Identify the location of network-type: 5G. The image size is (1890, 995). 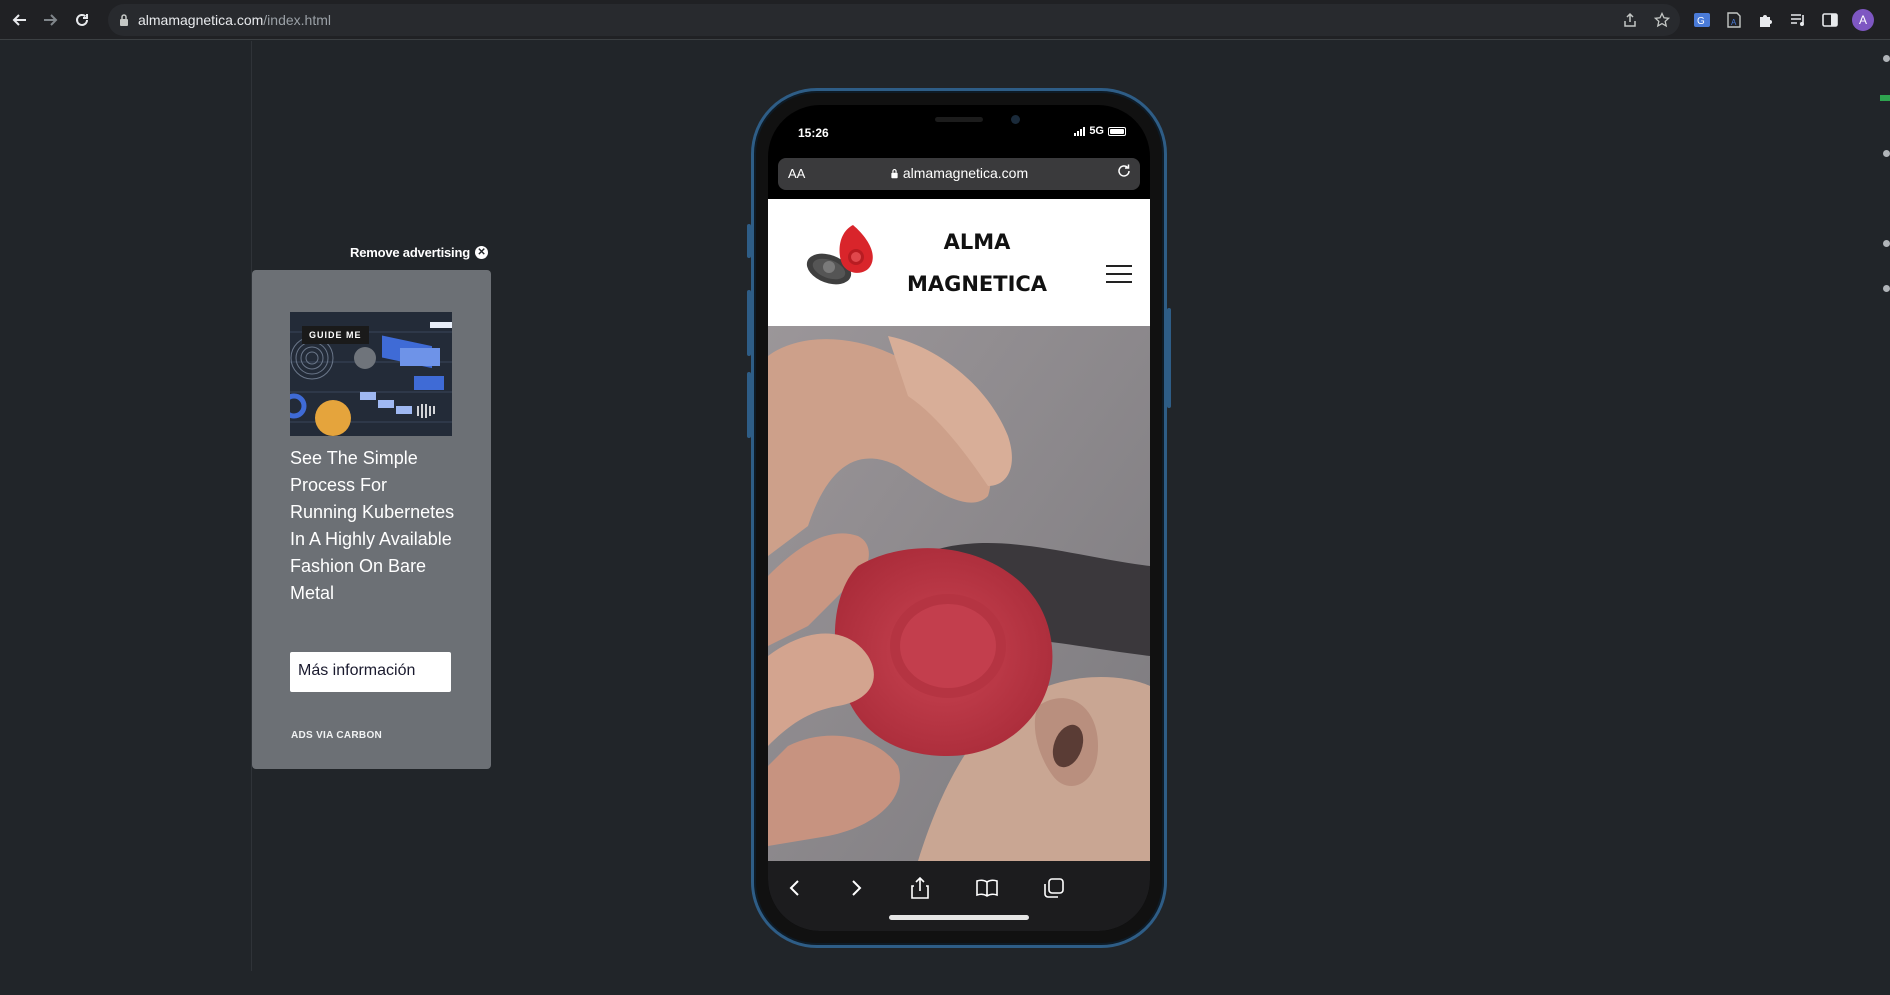
(1096, 131).